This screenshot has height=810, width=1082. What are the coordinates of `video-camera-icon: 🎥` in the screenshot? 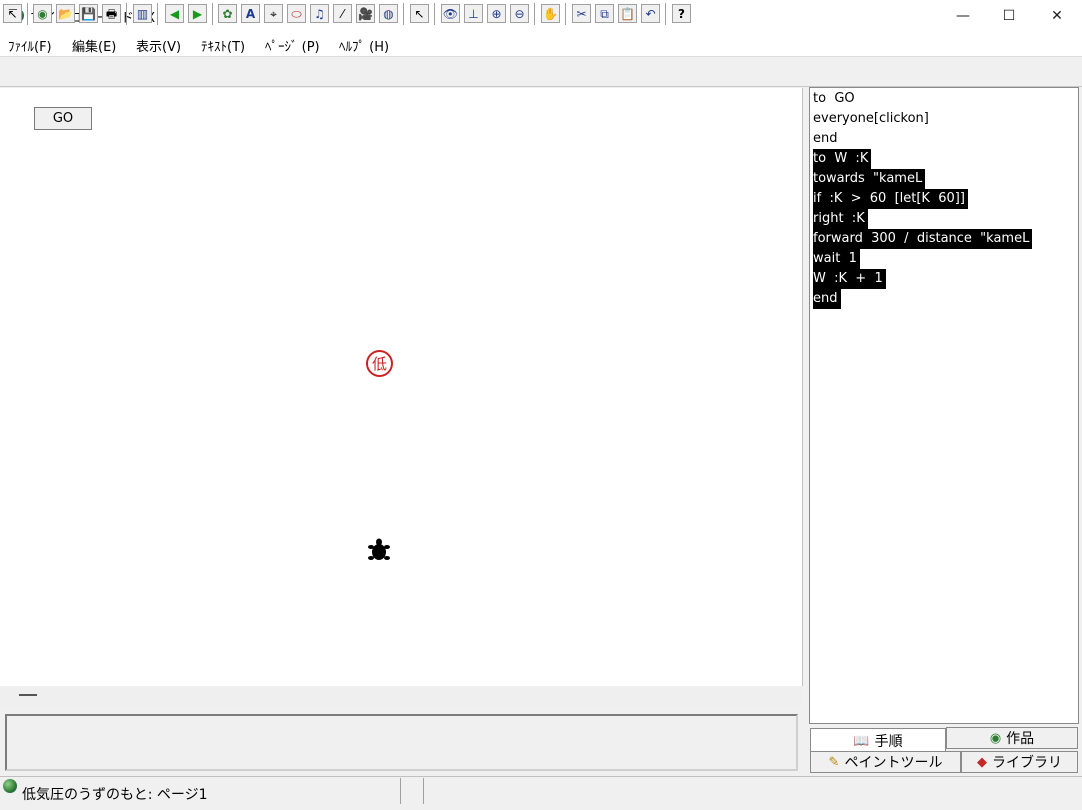 It's located at (365, 13).